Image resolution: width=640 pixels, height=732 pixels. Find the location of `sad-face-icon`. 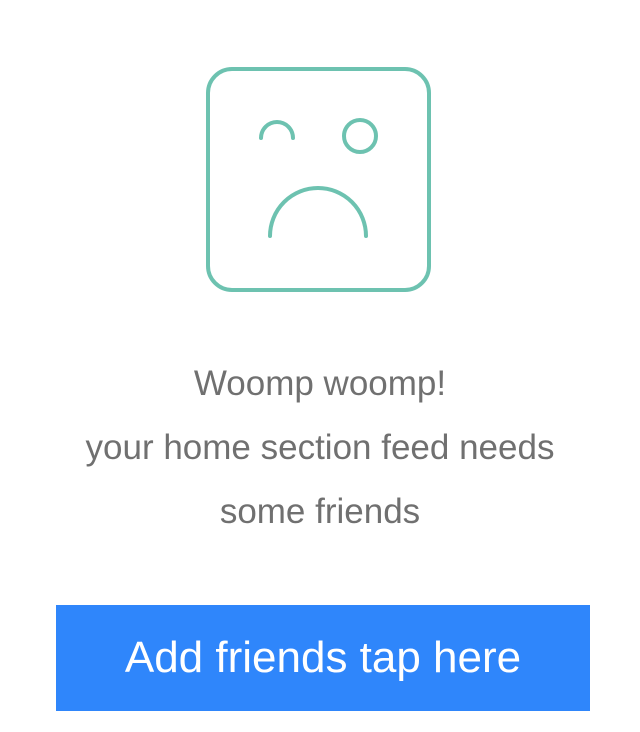

sad-face-icon is located at coordinates (318, 179).